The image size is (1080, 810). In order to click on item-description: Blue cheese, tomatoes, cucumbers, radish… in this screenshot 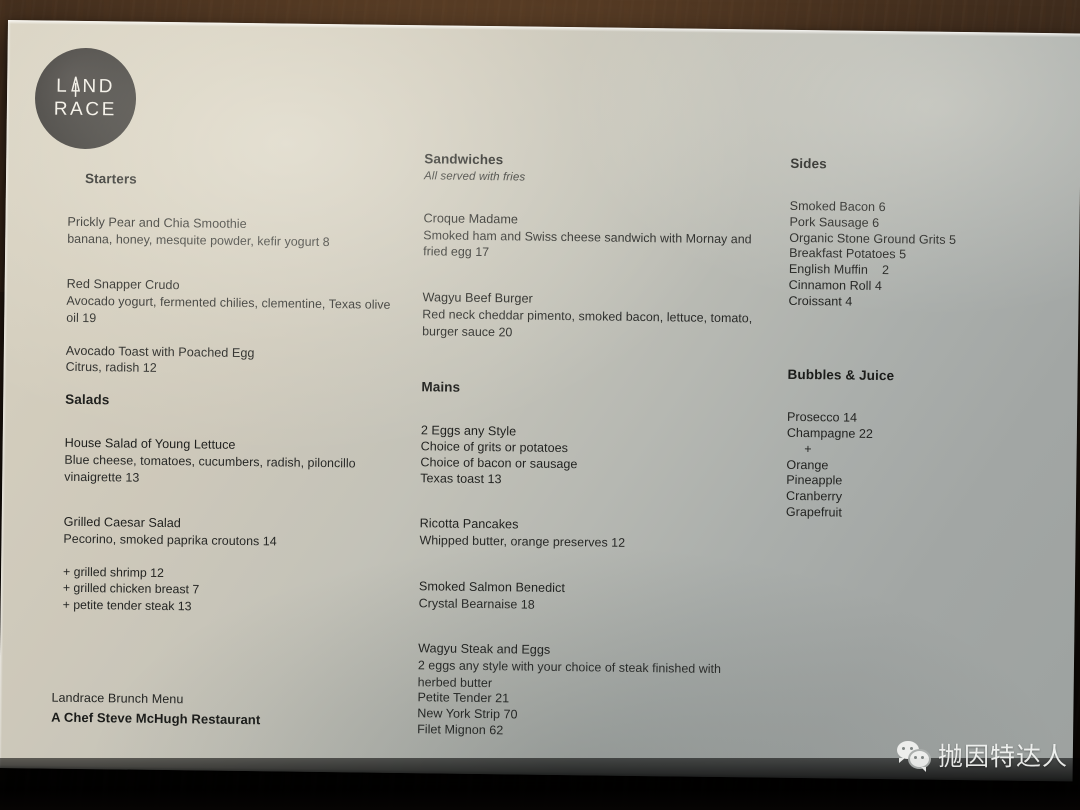, I will do `click(210, 468)`.